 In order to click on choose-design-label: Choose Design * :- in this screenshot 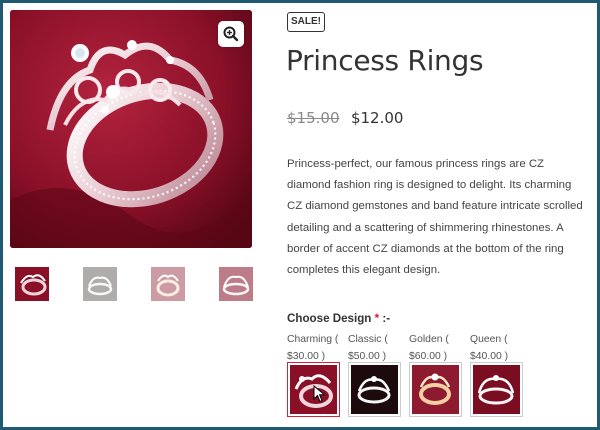, I will do `click(339, 318)`.